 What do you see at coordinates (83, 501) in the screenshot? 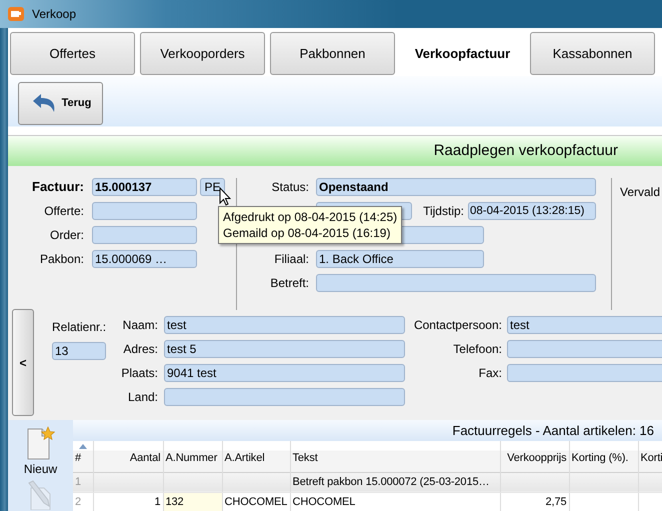
I see `table-cell: 2` at bounding box center [83, 501].